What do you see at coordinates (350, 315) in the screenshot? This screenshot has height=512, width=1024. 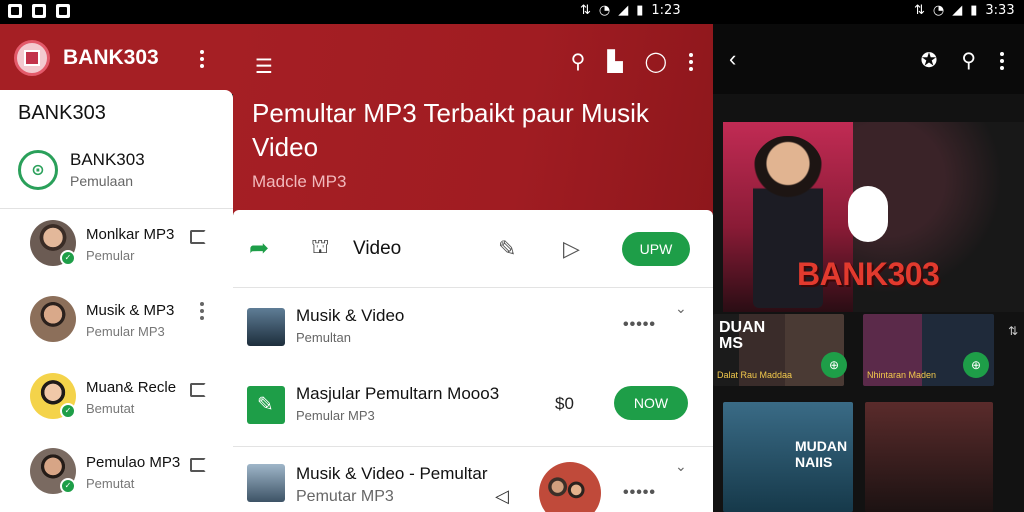 I see `list-item-title: Musik & Video` at bounding box center [350, 315].